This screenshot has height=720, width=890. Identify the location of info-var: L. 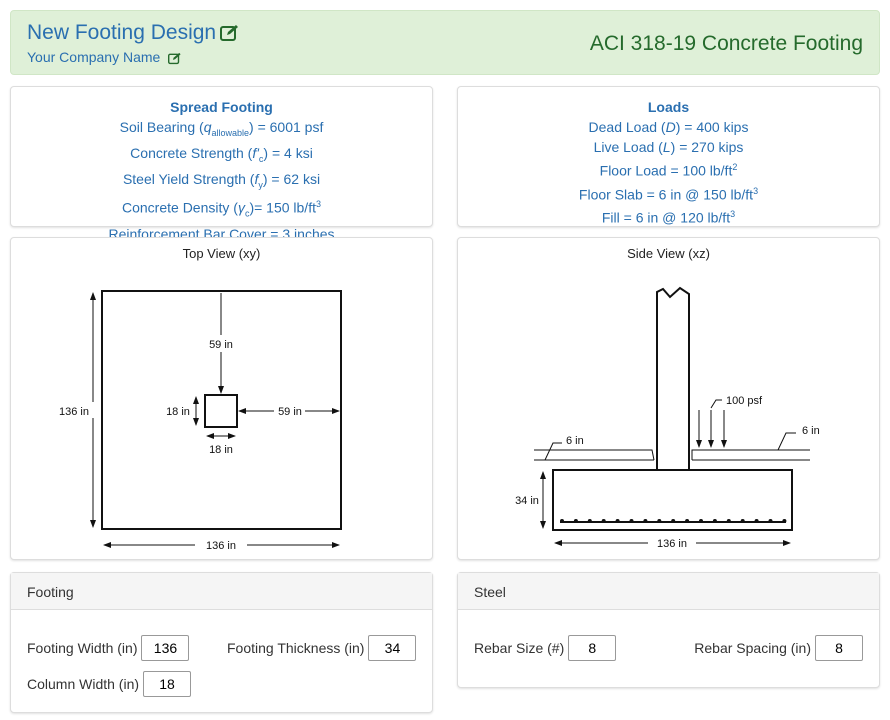
(666, 147).